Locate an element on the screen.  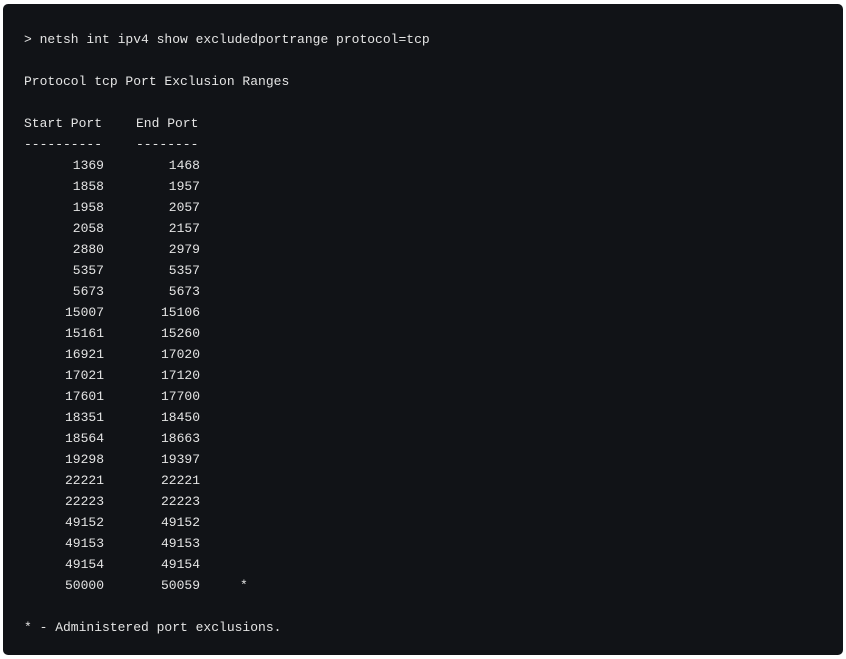
table-row: 49153 49153 is located at coordinates (433, 543).